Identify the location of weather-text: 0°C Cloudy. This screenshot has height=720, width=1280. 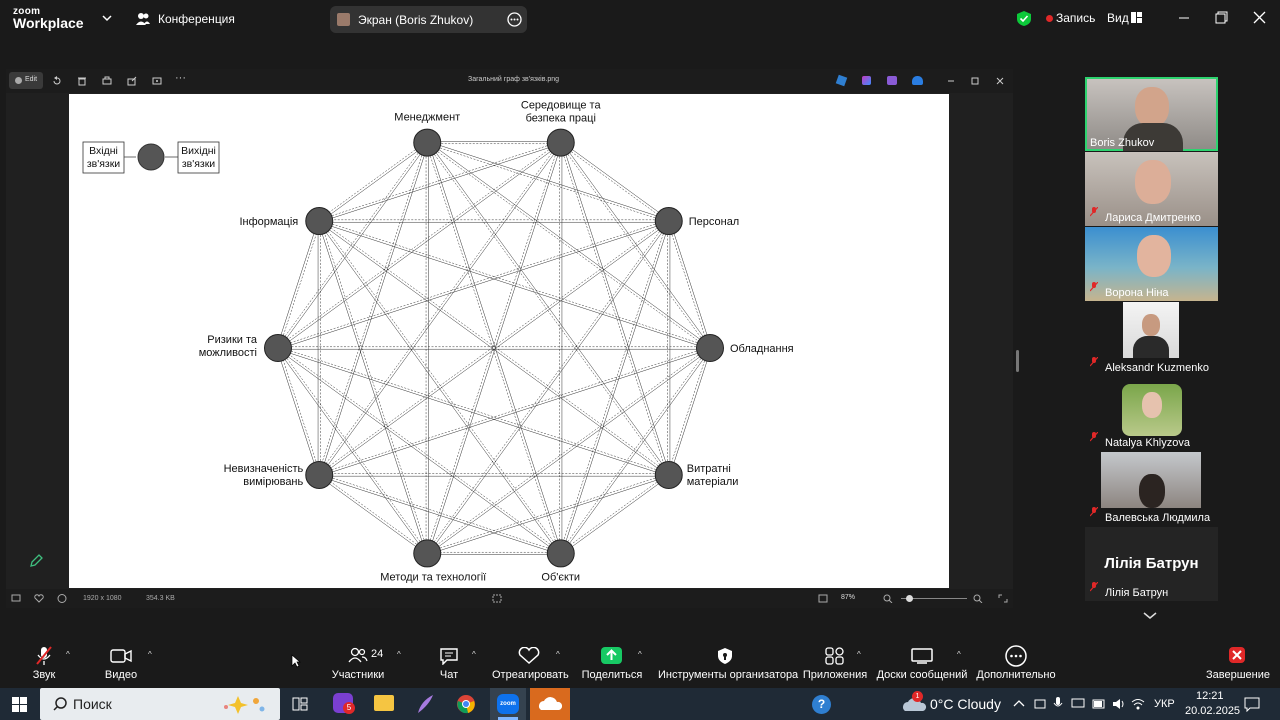
(965, 704).